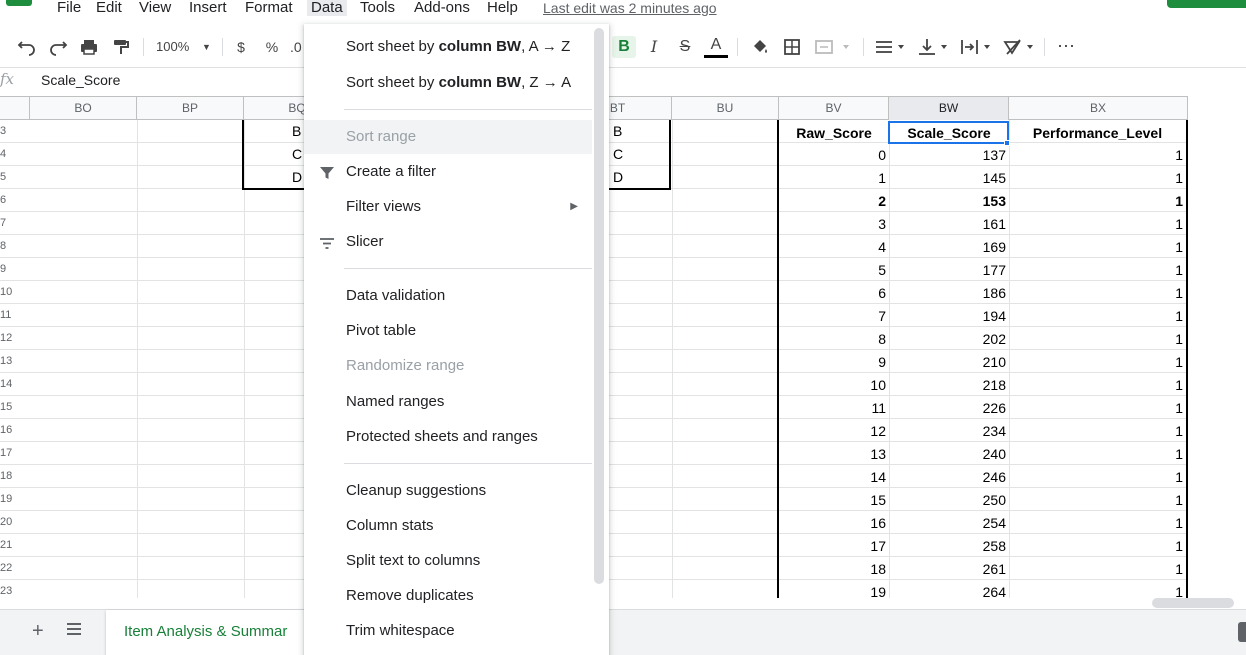 This screenshot has height=655, width=1246. What do you see at coordinates (949, 477) in the screenshot?
I see `cell-scale-score: 246` at bounding box center [949, 477].